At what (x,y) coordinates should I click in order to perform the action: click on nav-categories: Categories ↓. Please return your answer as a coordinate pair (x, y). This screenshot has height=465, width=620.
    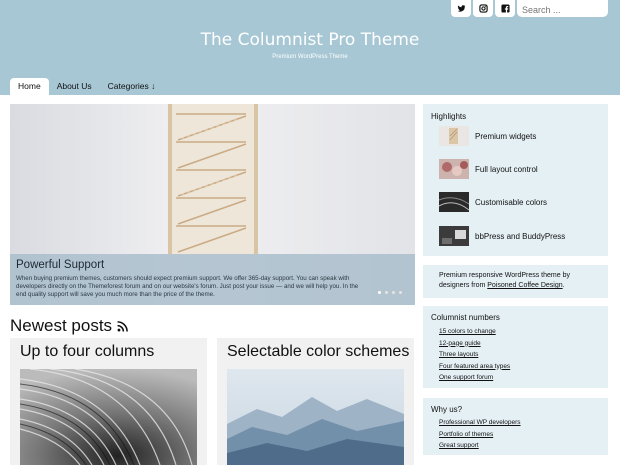
    Looking at the image, I should click on (132, 86).